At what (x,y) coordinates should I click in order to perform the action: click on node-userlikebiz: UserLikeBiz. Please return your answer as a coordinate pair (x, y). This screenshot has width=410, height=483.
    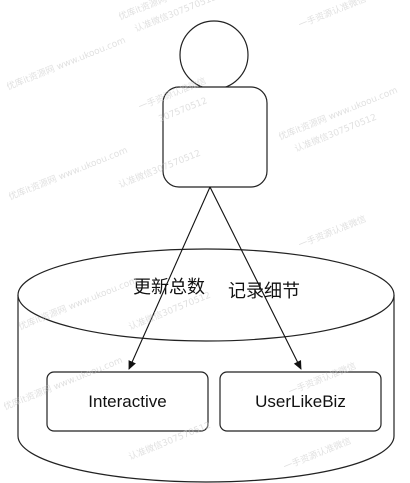
    Looking at the image, I should click on (300, 401).